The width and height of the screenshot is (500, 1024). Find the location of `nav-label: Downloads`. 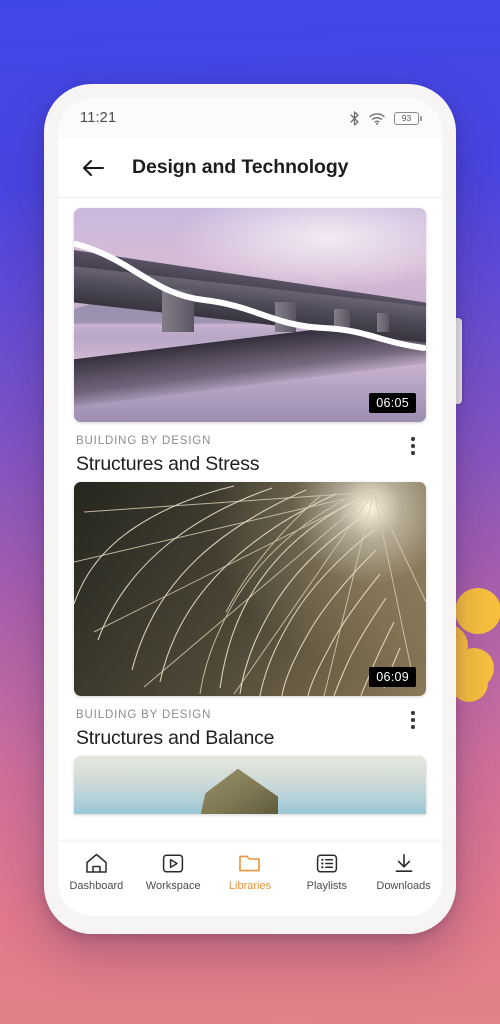

nav-label: Downloads is located at coordinates (403, 886).